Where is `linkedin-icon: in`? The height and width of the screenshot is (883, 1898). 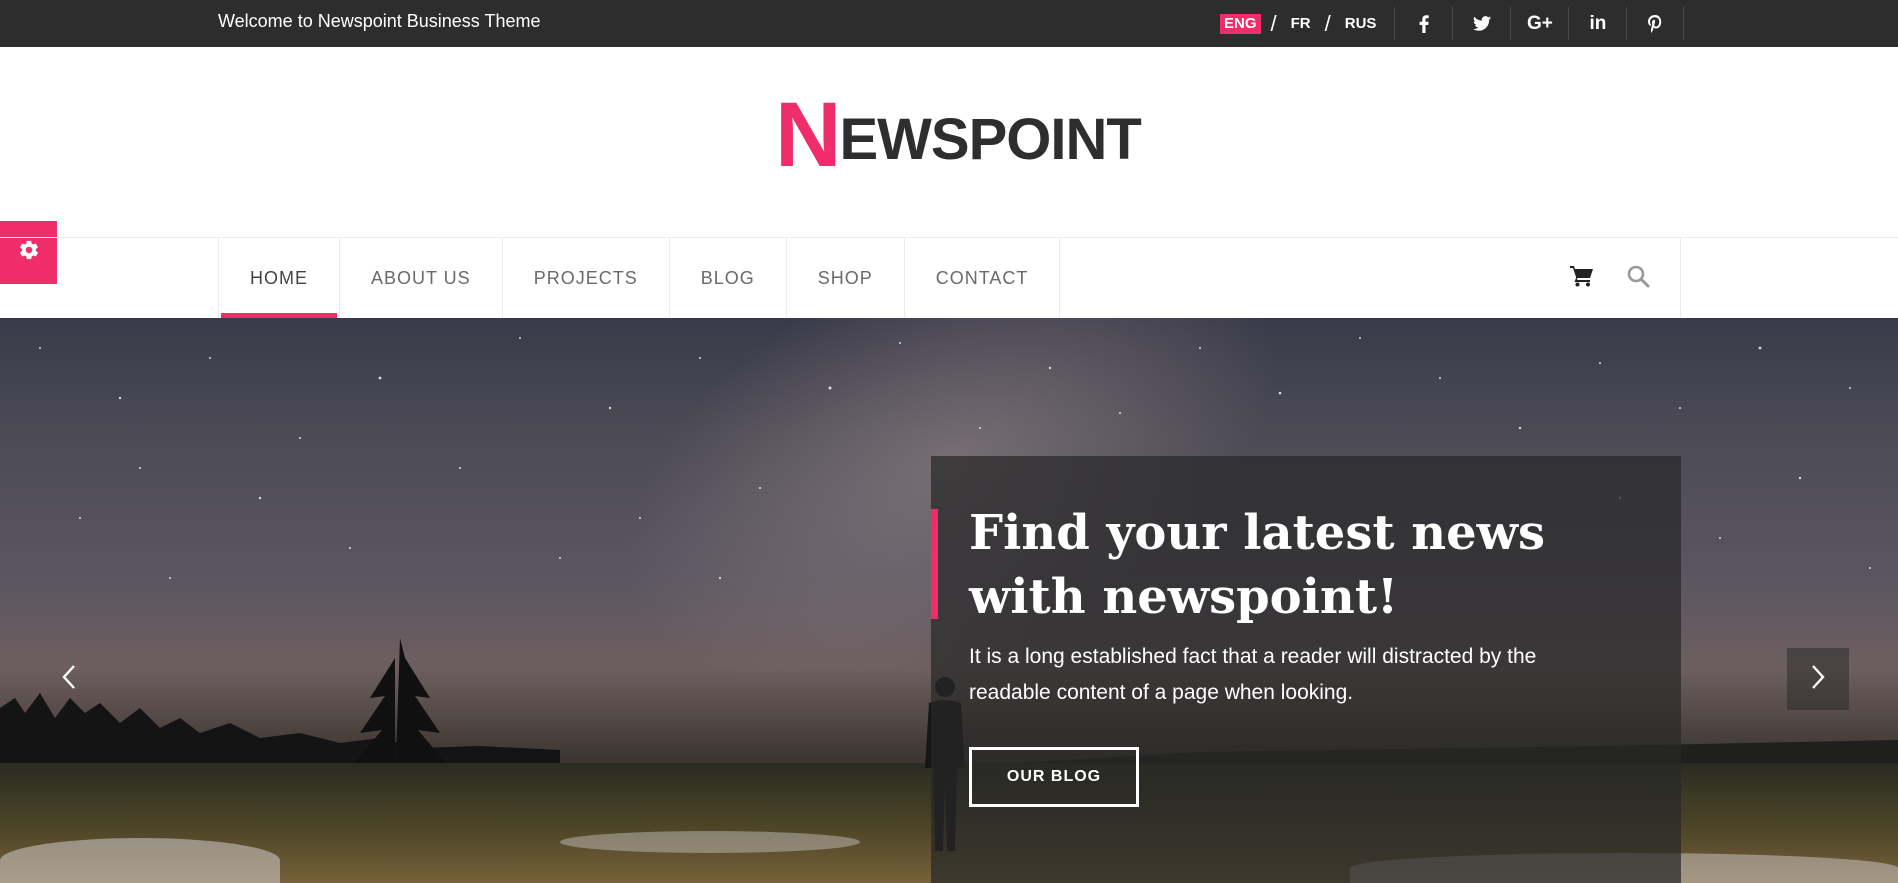 linkedin-icon: in is located at coordinates (1597, 23).